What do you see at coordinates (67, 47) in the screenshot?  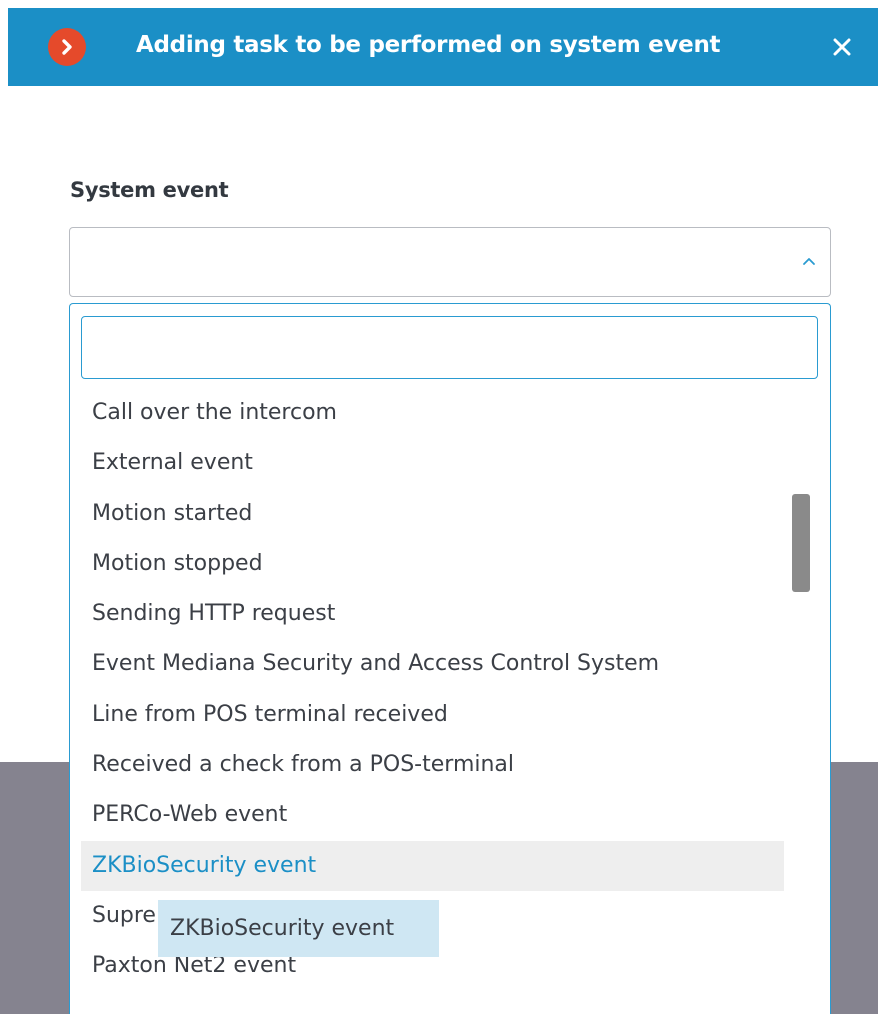 I see `chevron-right-circle-icon` at bounding box center [67, 47].